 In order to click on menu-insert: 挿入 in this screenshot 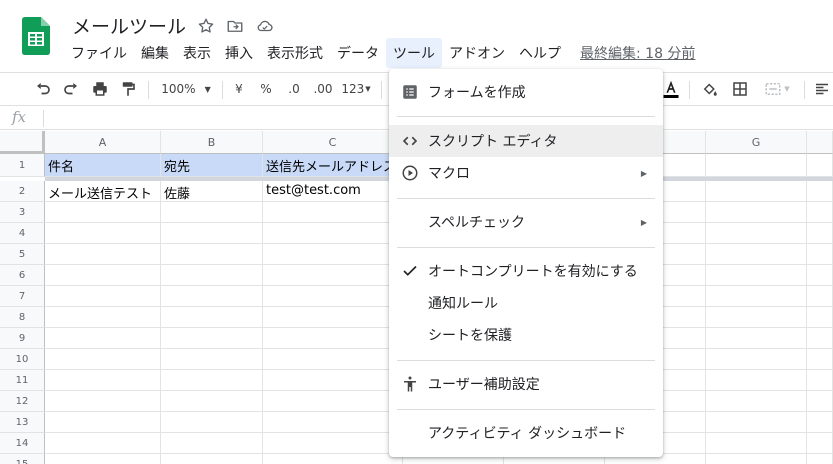, I will do `click(239, 53)`.